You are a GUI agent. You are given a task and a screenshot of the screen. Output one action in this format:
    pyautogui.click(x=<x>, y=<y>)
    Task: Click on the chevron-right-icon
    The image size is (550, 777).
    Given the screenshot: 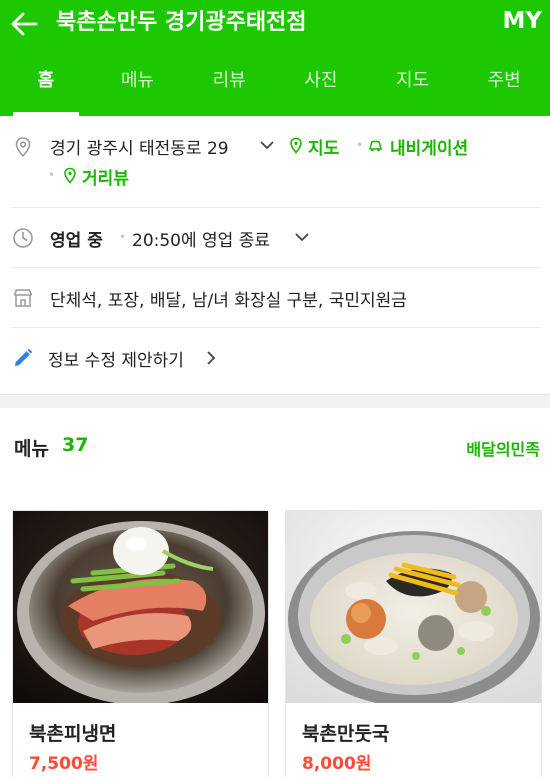 What is the action you would take?
    pyautogui.click(x=211, y=360)
    